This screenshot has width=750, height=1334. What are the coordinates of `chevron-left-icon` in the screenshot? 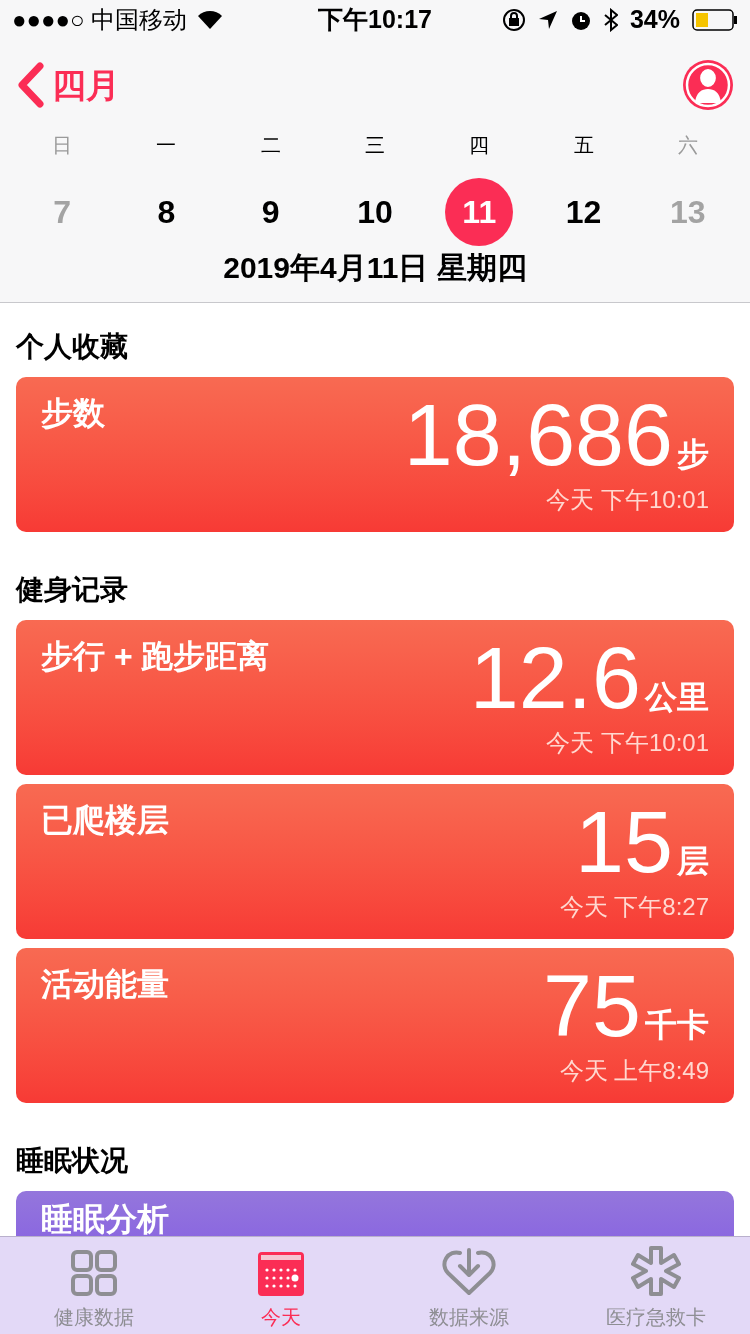 It's located at (30, 85).